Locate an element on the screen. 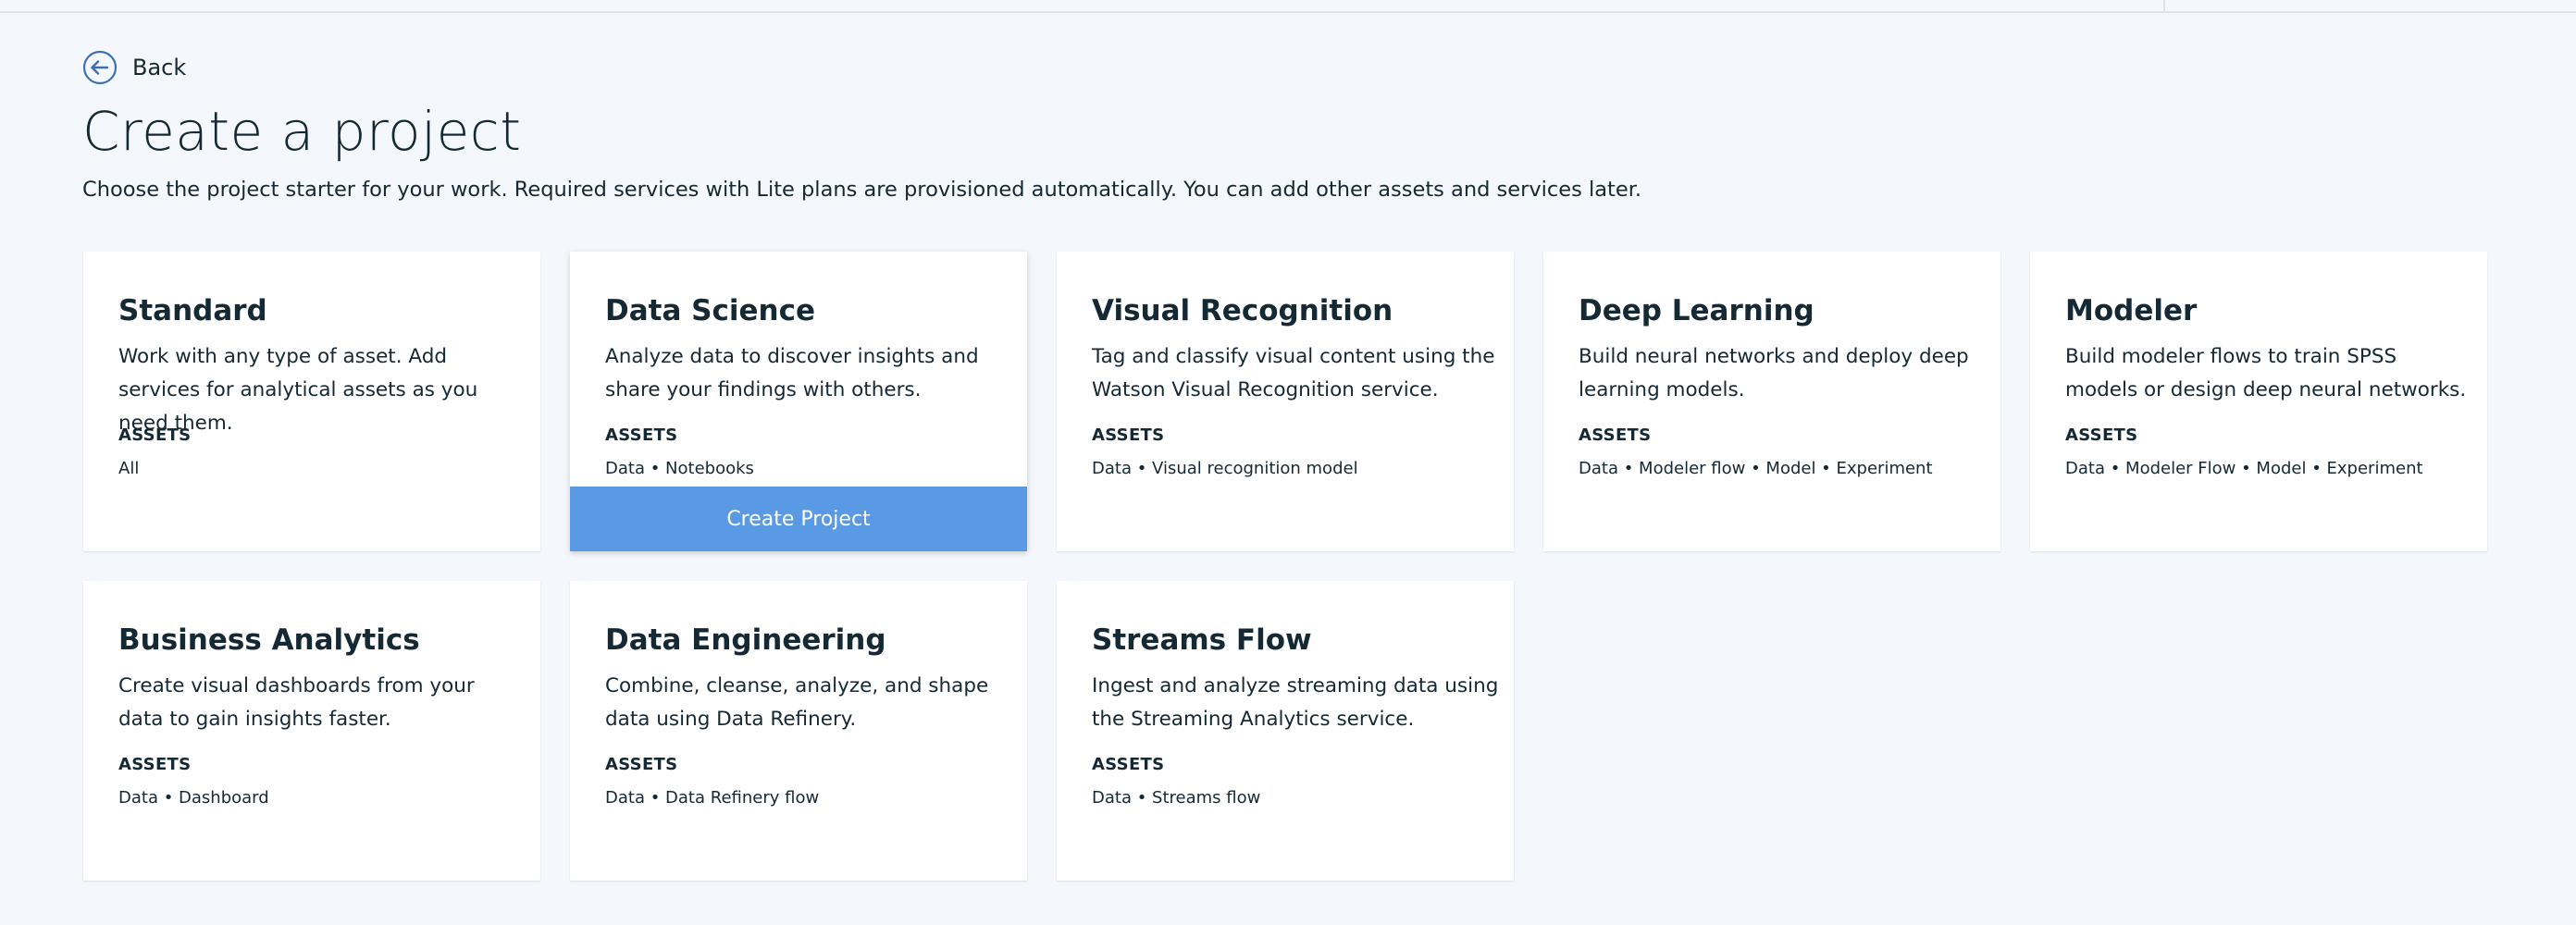 The width and height of the screenshot is (2576, 925). card-title: Modeler is located at coordinates (2131, 310).